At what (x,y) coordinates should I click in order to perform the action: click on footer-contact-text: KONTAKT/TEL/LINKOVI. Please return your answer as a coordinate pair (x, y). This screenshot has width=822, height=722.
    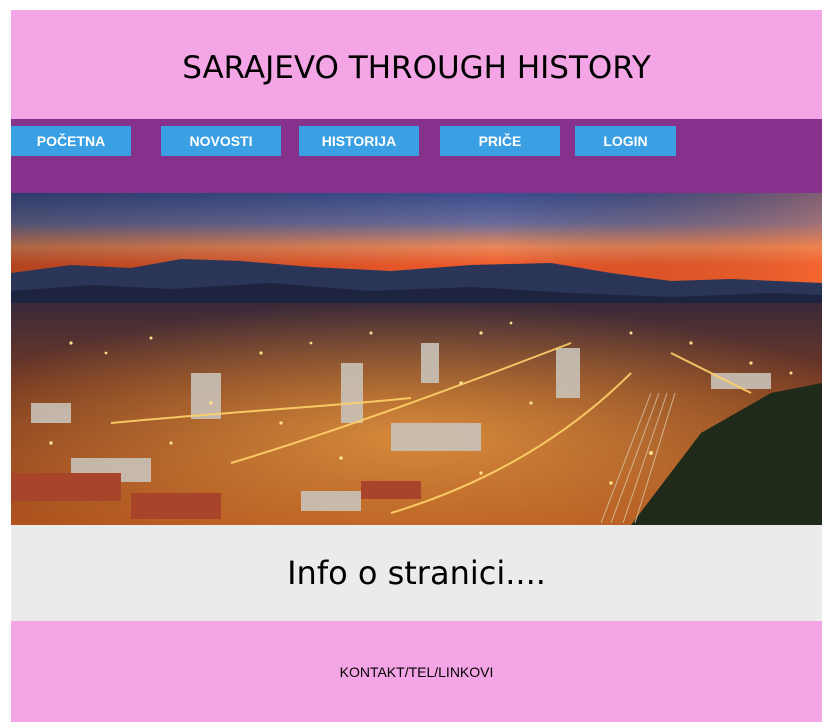
    Looking at the image, I should click on (416, 671).